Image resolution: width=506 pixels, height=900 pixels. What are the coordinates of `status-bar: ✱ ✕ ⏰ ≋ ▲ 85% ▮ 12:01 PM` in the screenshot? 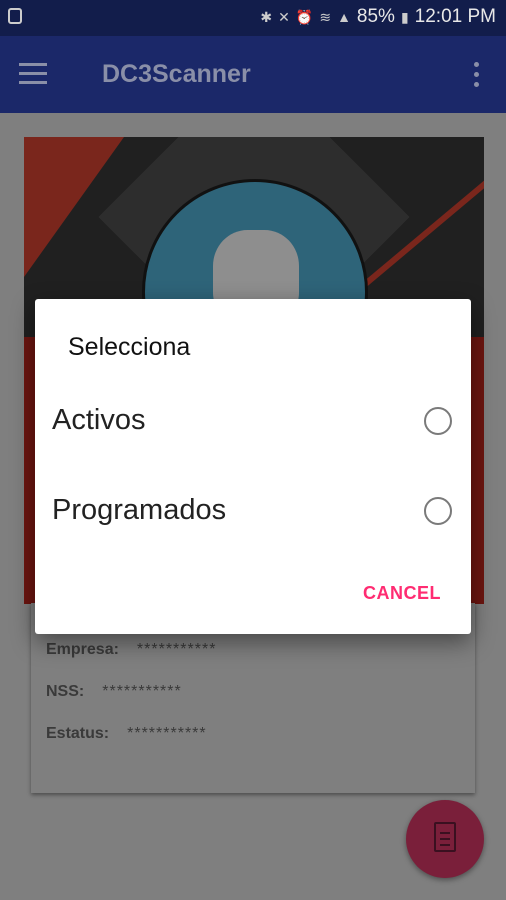 It's located at (253, 18).